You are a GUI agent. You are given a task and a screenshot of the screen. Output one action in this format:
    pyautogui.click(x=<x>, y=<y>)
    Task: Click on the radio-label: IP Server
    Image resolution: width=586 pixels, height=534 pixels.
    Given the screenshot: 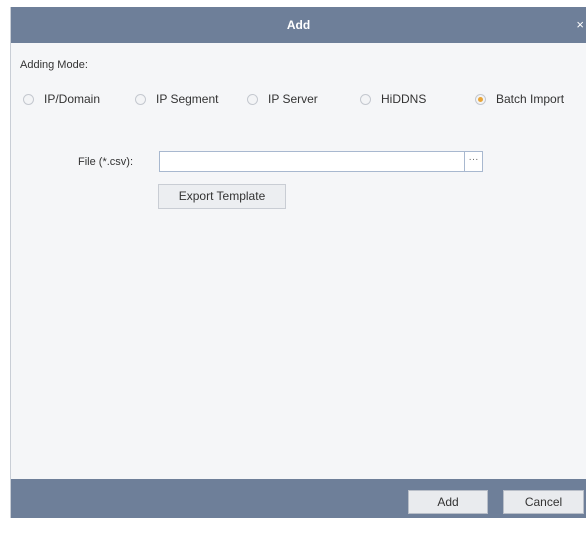 What is the action you would take?
    pyautogui.click(x=293, y=99)
    